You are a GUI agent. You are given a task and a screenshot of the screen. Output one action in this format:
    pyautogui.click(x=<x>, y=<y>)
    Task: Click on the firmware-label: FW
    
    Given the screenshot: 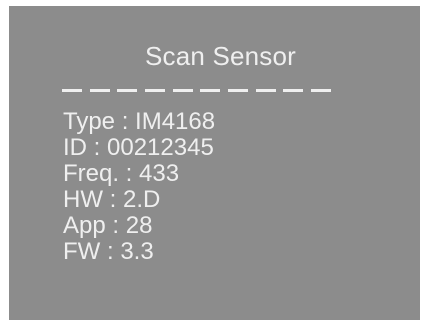 What is the action you would take?
    pyautogui.click(x=82, y=251)
    